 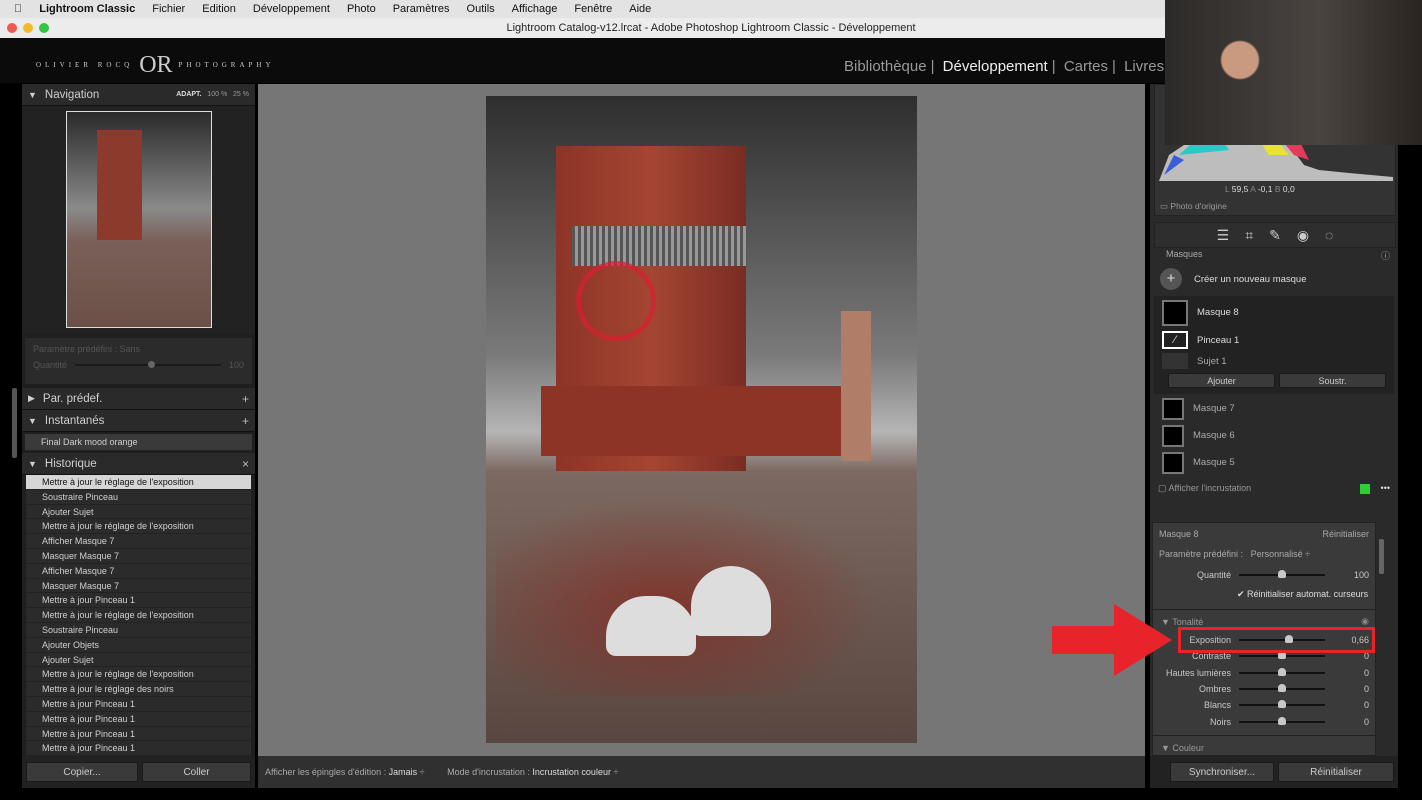 I want to click on module-livres: Livres, so click(x=1144, y=66).